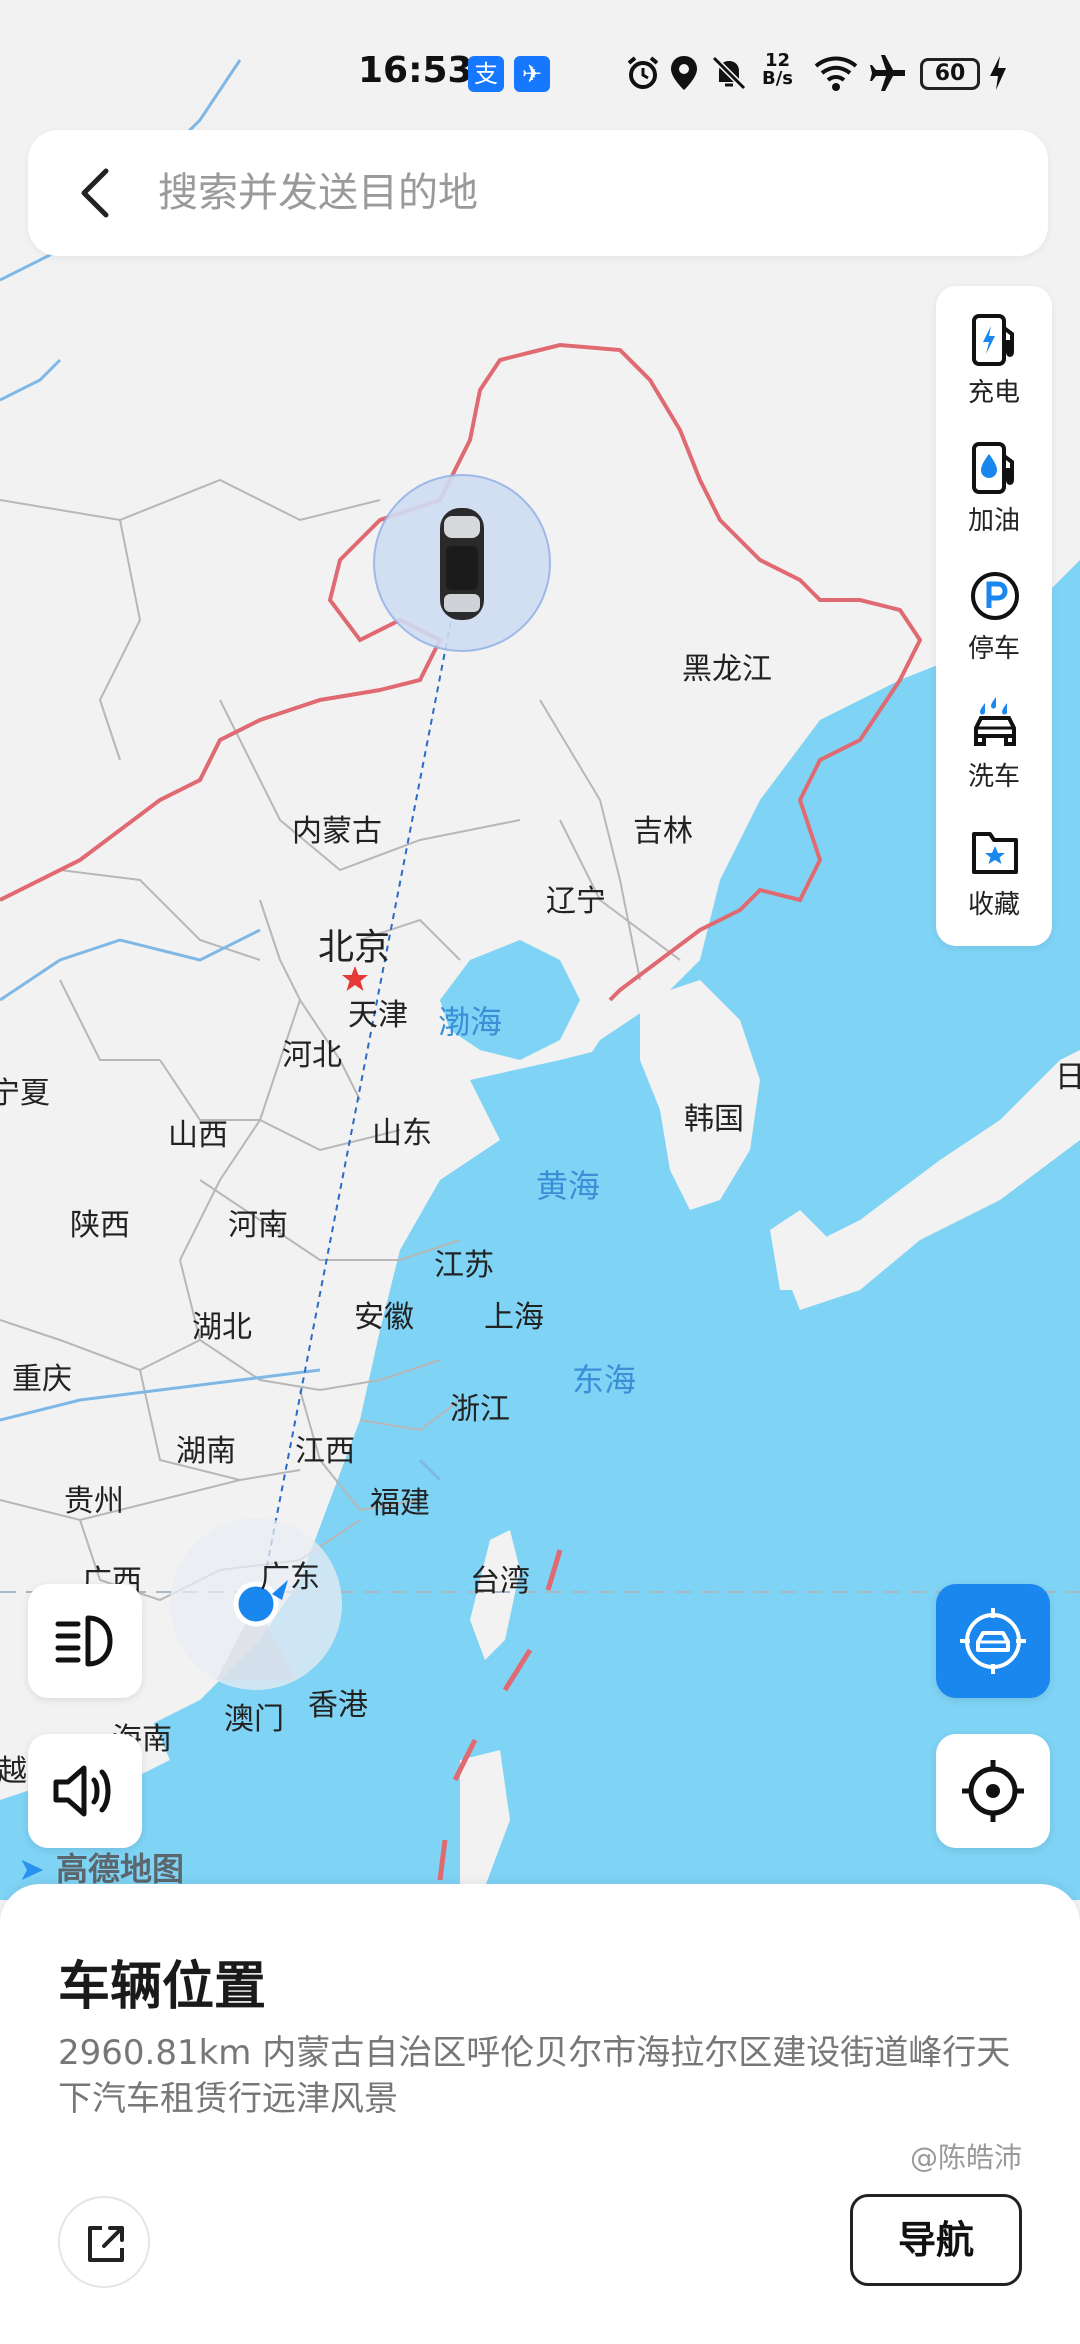  What do you see at coordinates (400, 1503) in the screenshot?
I see `map-label-fujian: 福建` at bounding box center [400, 1503].